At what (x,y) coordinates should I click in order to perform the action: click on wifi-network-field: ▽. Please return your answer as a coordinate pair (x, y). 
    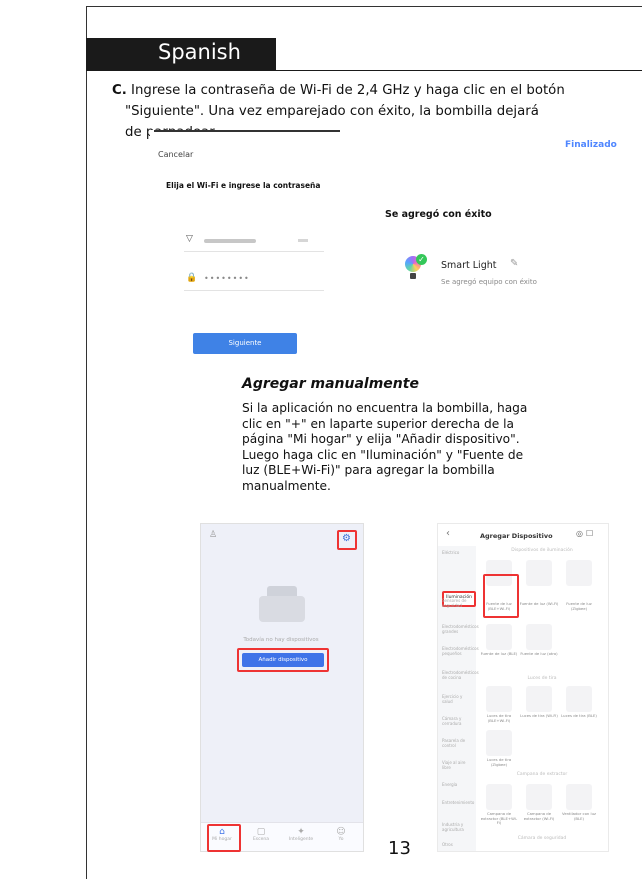
    Looking at the image, I should click on (251, 241).